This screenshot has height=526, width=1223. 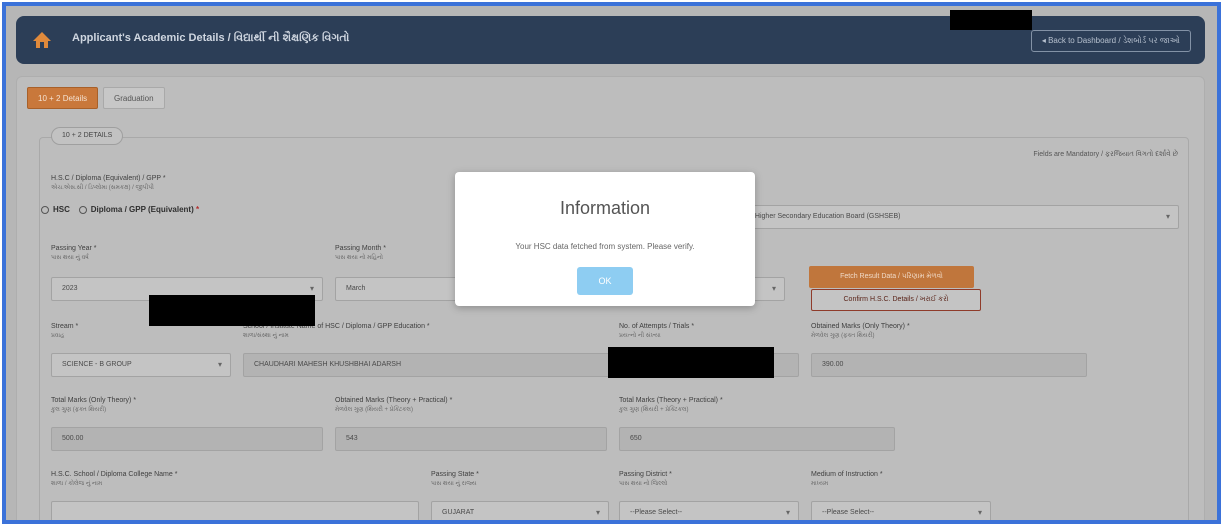 What do you see at coordinates (757, 439) in the screenshot?
I see `total-theory-practical-field: 650` at bounding box center [757, 439].